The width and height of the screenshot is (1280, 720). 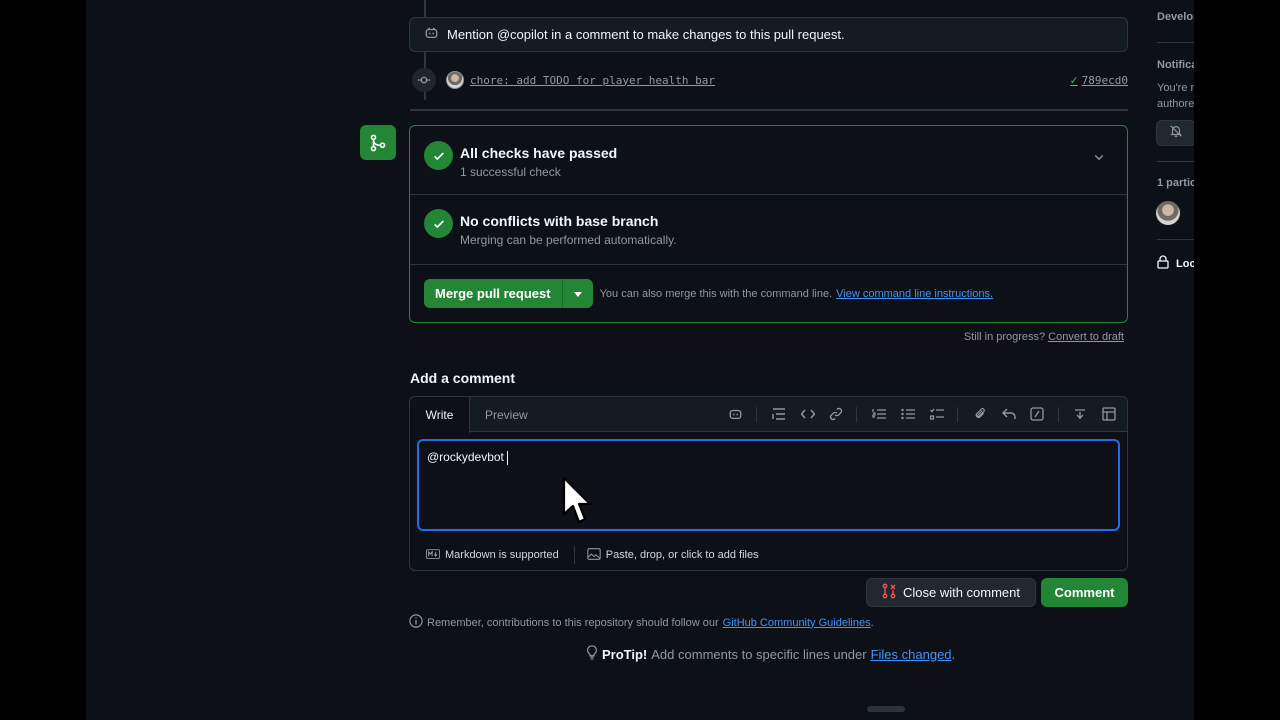 What do you see at coordinates (1175, 88) in the screenshot?
I see `sidebar-notifications-text-1: You're r` at bounding box center [1175, 88].